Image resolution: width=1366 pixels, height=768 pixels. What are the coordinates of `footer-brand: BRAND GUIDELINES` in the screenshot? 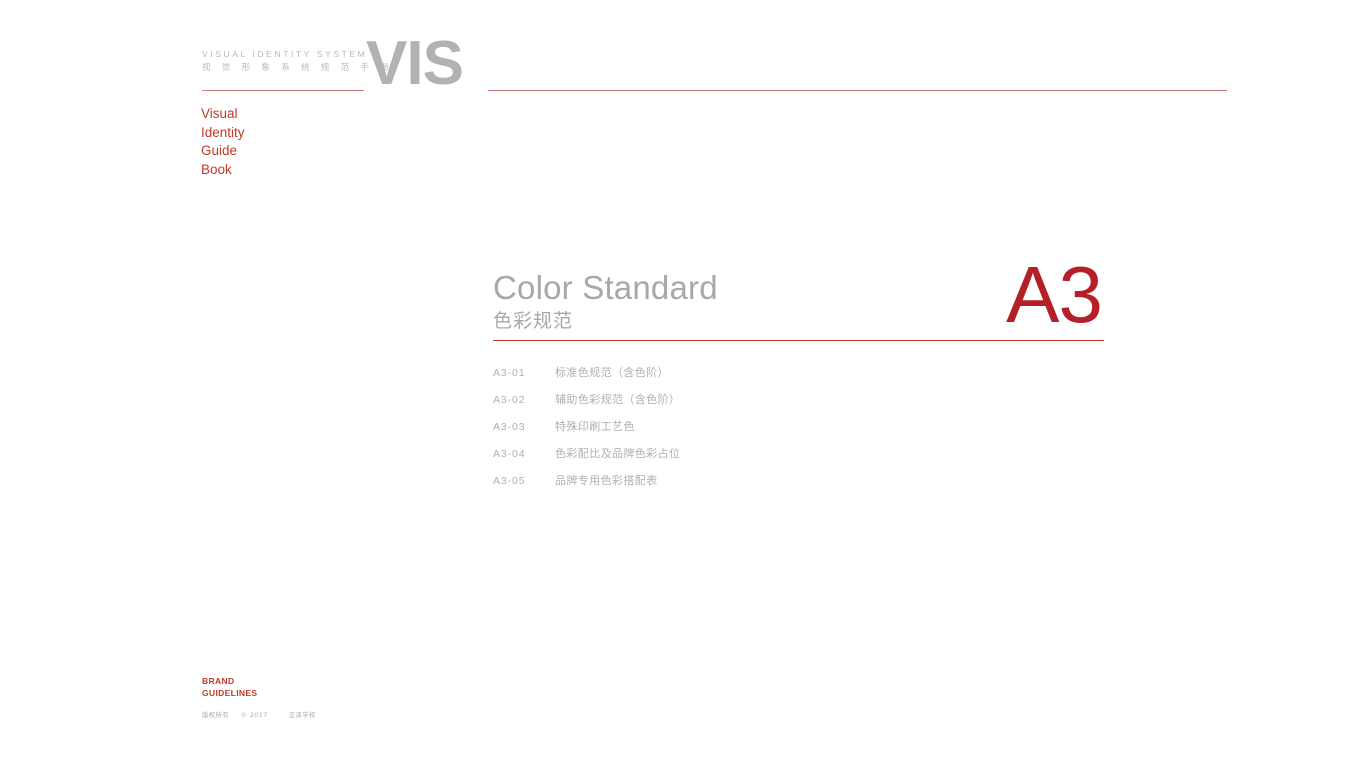 It's located at (229, 687).